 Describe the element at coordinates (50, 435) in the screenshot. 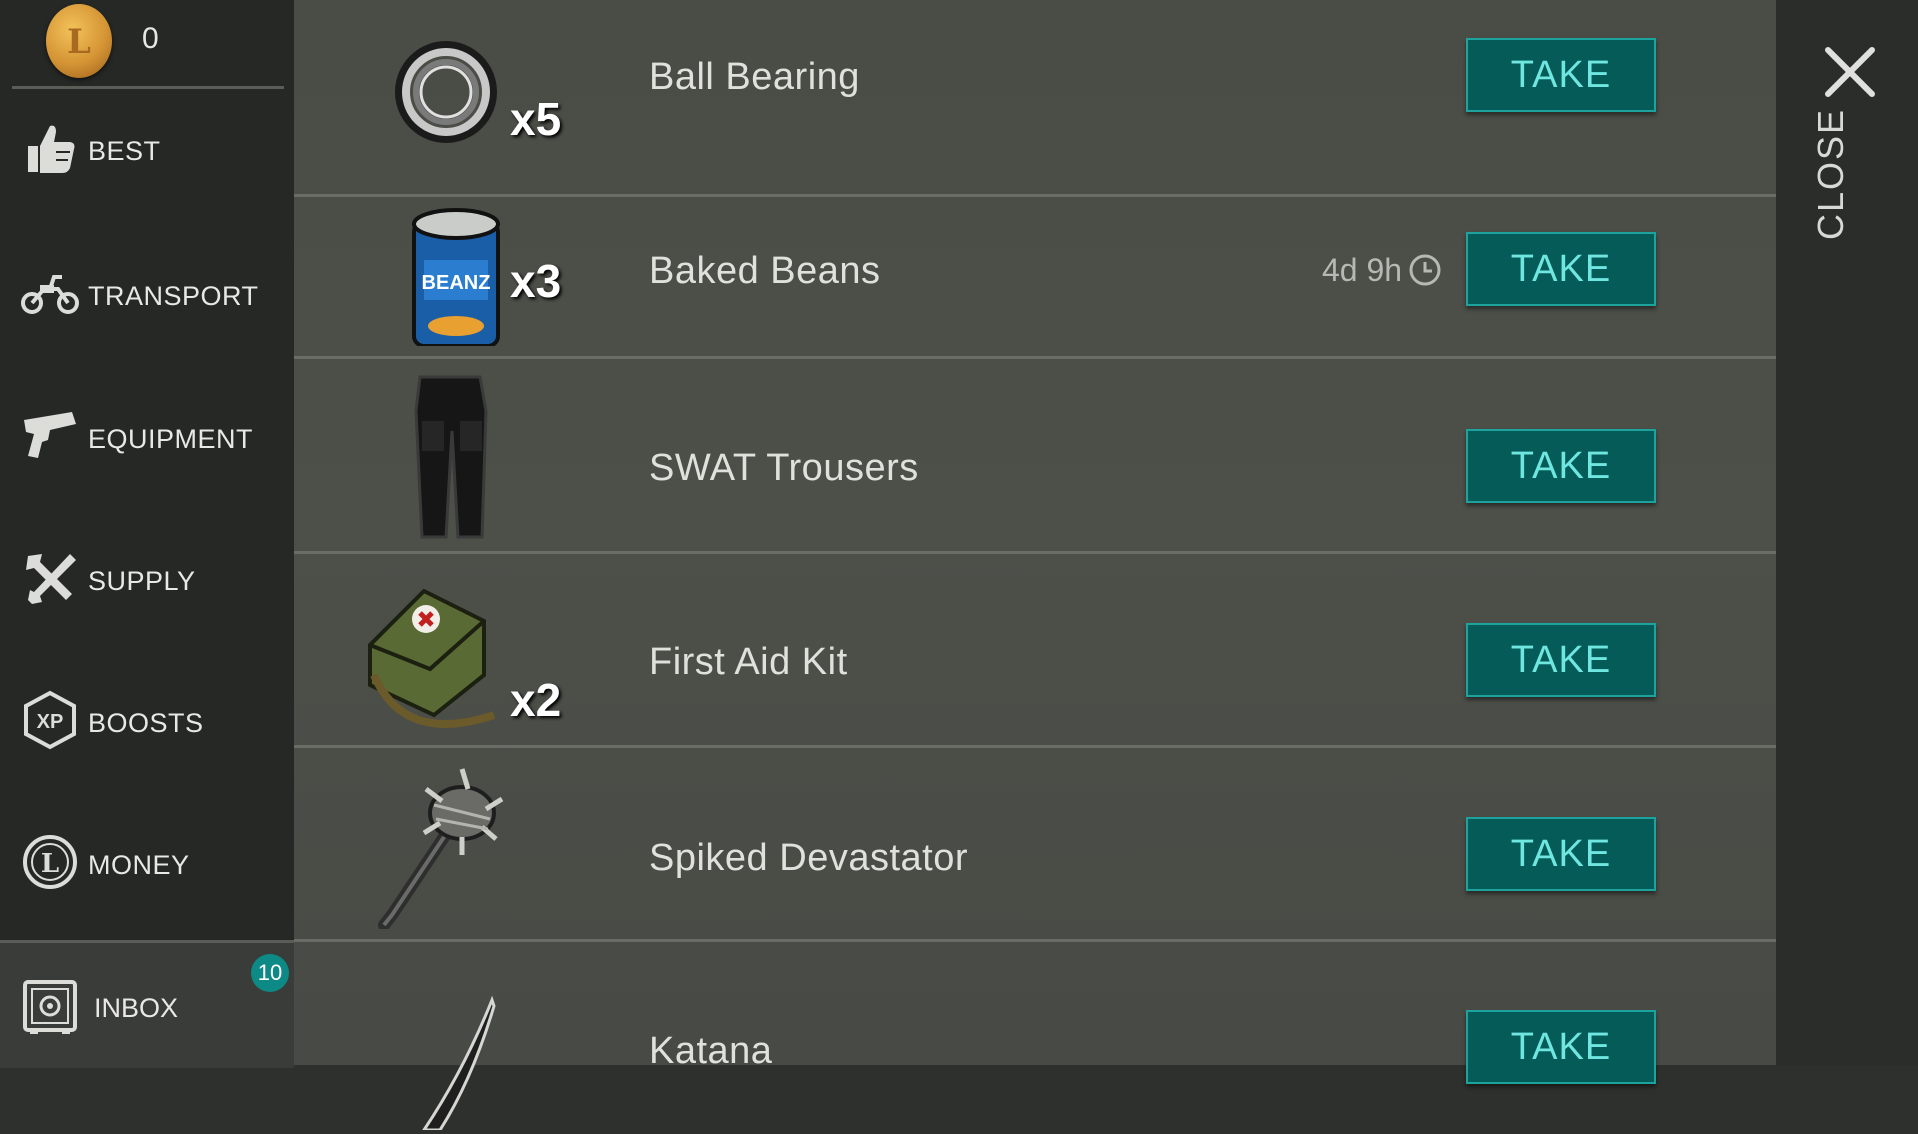

I see `pistol-icon` at that location.